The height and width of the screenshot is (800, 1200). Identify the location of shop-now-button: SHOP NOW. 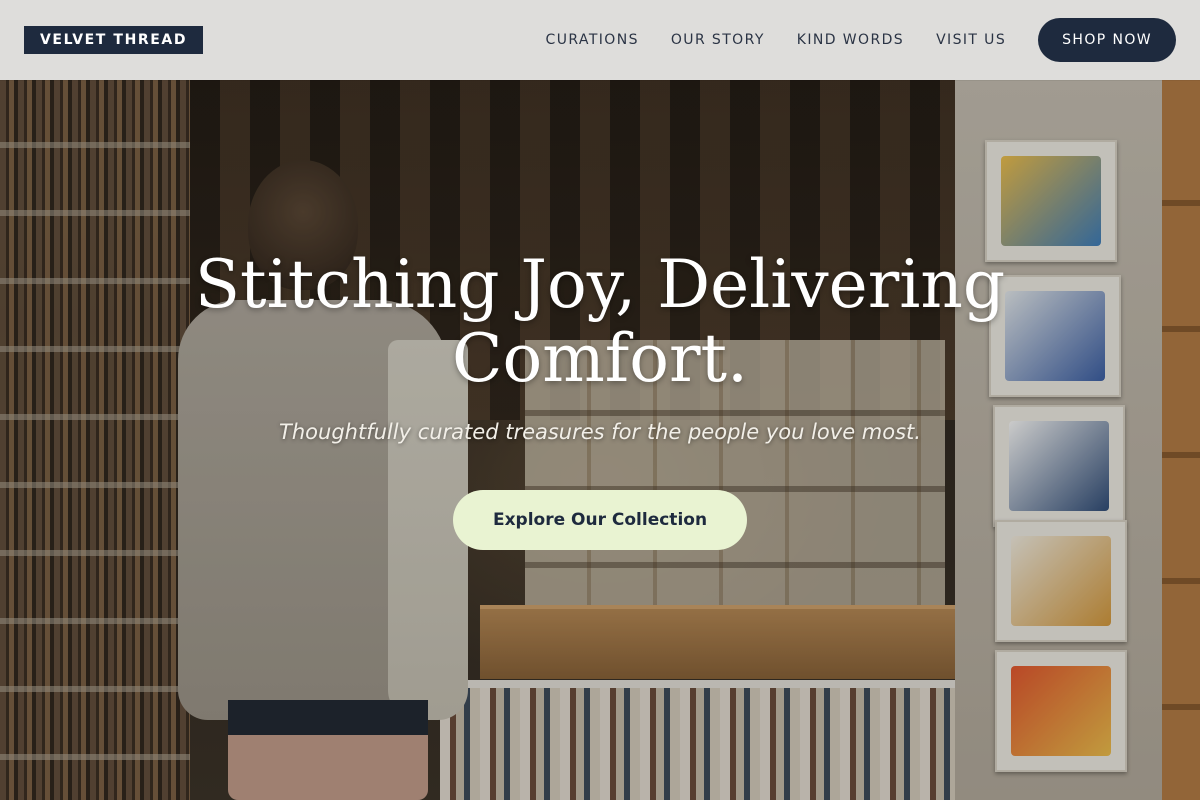
(1107, 40).